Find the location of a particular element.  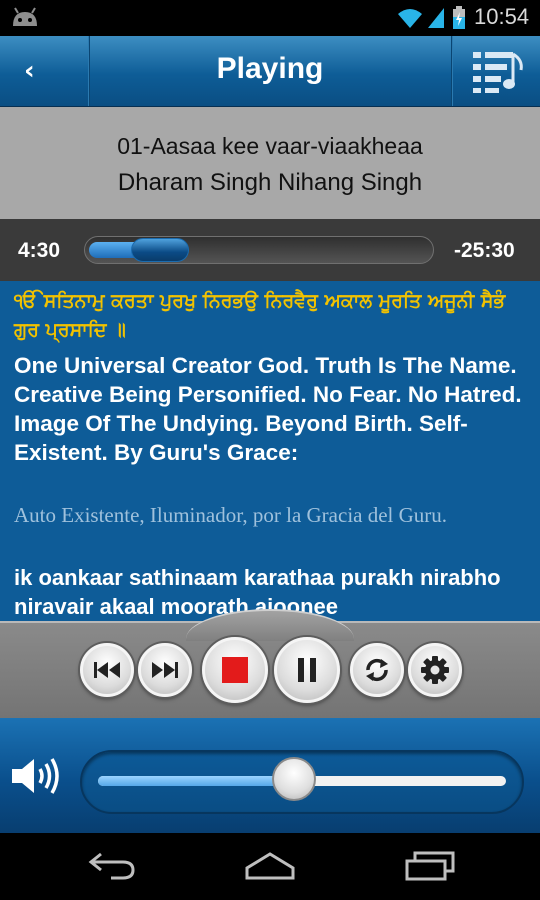

stop-button is located at coordinates (235, 670).